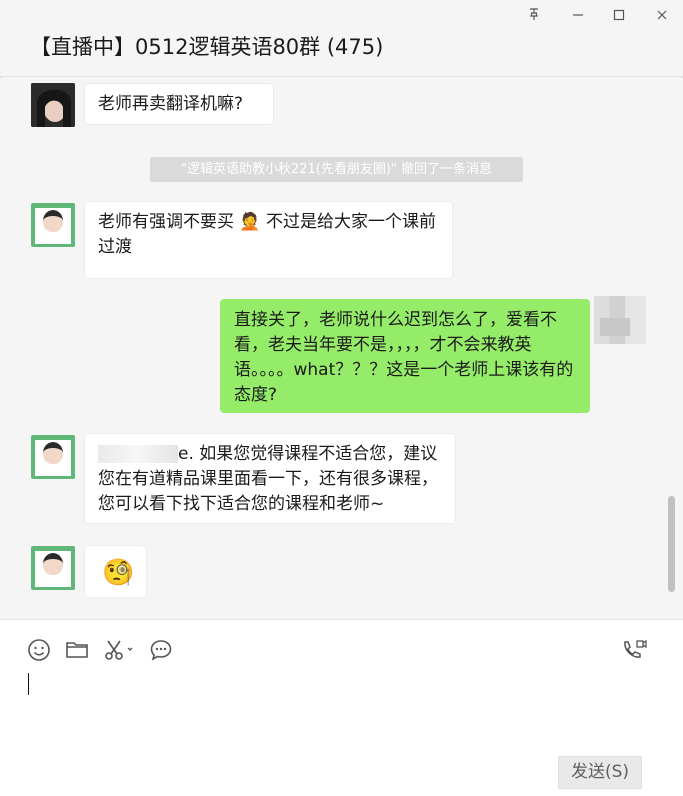 This screenshot has height=796, width=683. What do you see at coordinates (671, 544) in the screenshot?
I see `scrollbar` at bounding box center [671, 544].